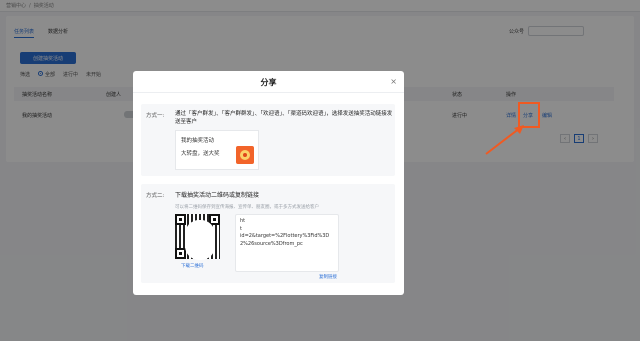  Describe the element at coordinates (328, 277) in the screenshot. I see `copy-link-button: 复制链接` at that location.